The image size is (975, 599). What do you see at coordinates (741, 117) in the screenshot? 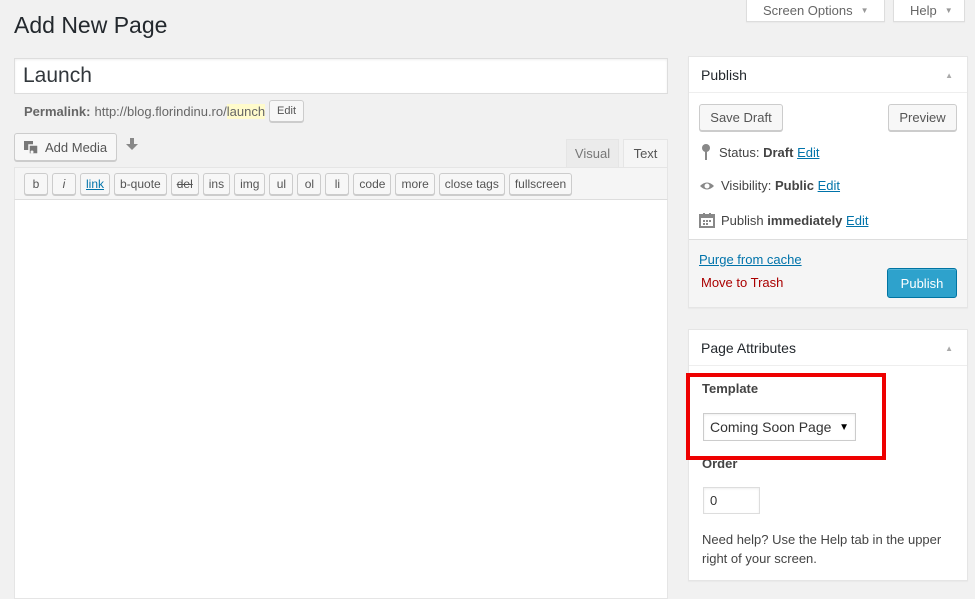
I see `save-draft-button: Save Draft` at bounding box center [741, 117].